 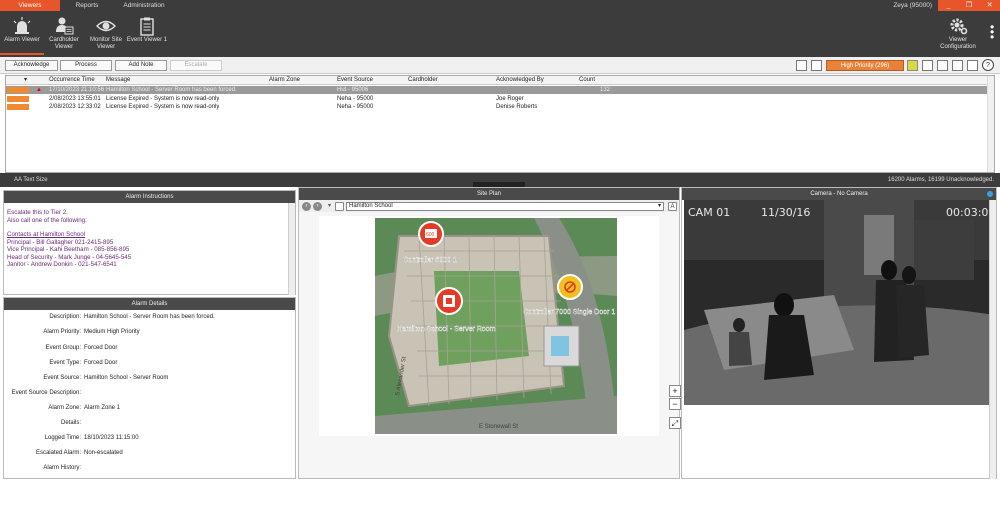 What do you see at coordinates (569, 312) in the screenshot?
I see `map-label: Controller 7000 Single Door 1` at bounding box center [569, 312].